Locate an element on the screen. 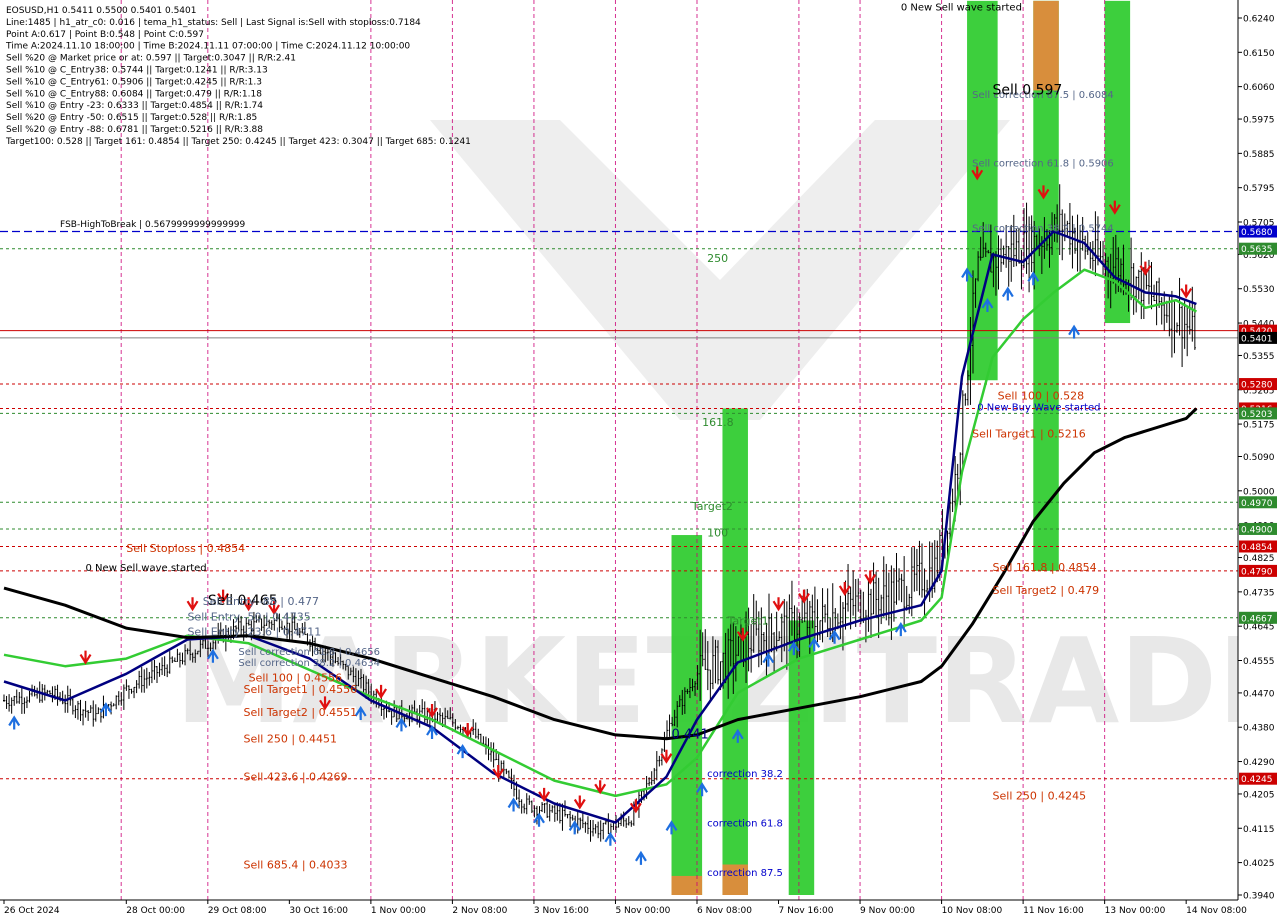 The width and height of the screenshot is (1280, 924). x-tick-label: 11 Nov 16:00 is located at coordinates (1053, 911).